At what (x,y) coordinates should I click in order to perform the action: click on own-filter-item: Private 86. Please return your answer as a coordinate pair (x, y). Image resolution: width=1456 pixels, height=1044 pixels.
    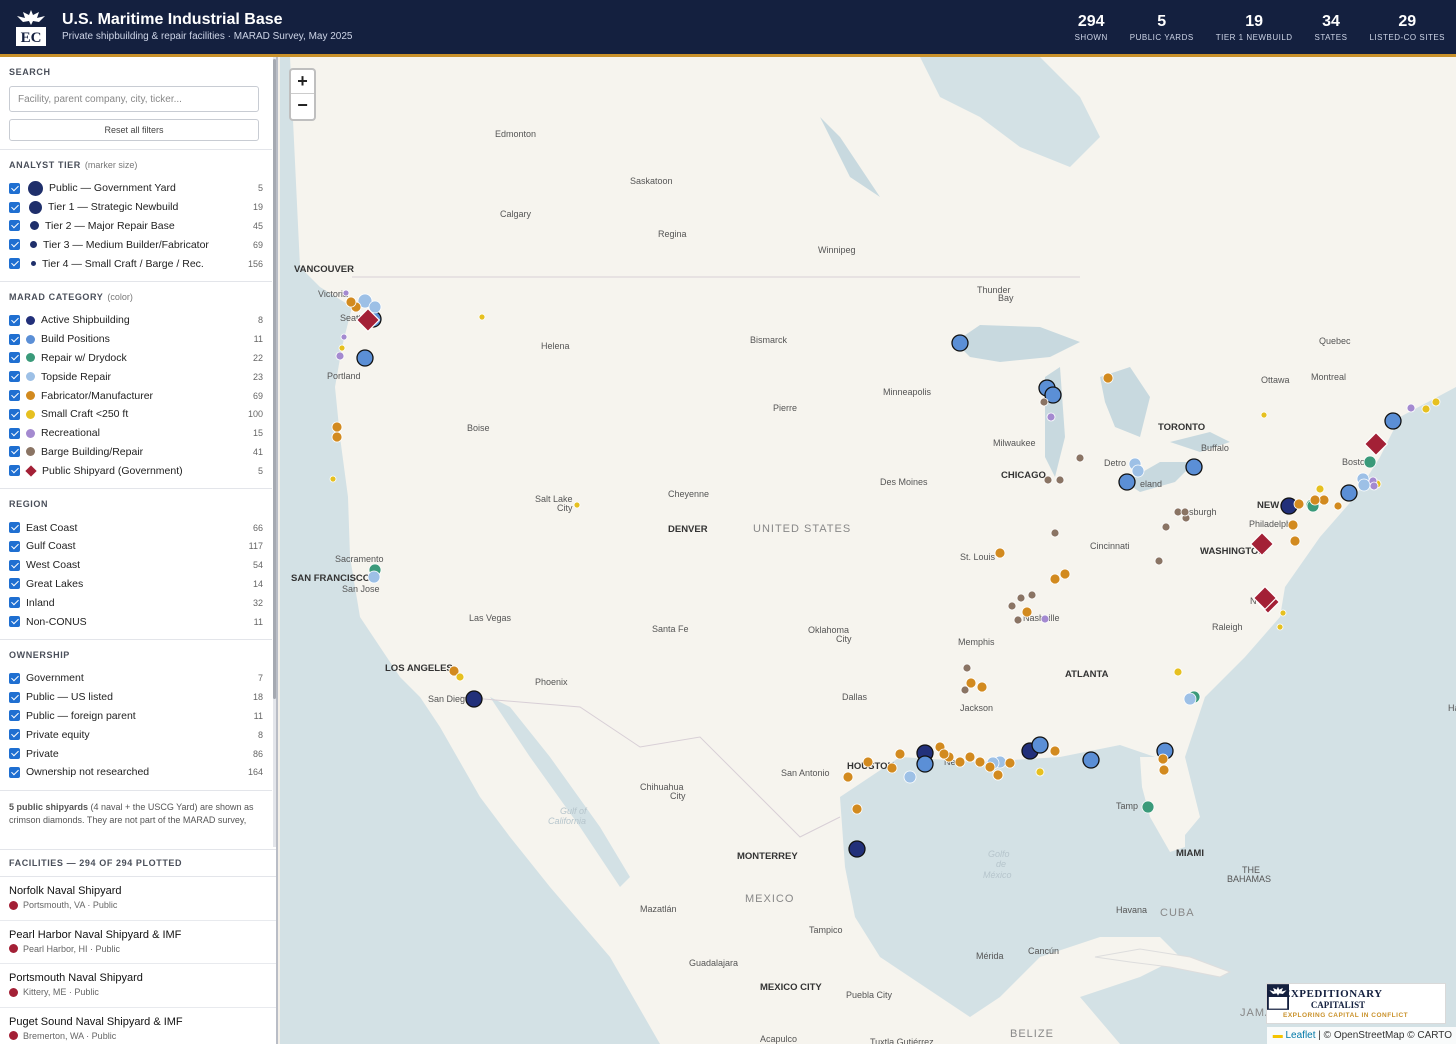
    Looking at the image, I should click on (136, 753).